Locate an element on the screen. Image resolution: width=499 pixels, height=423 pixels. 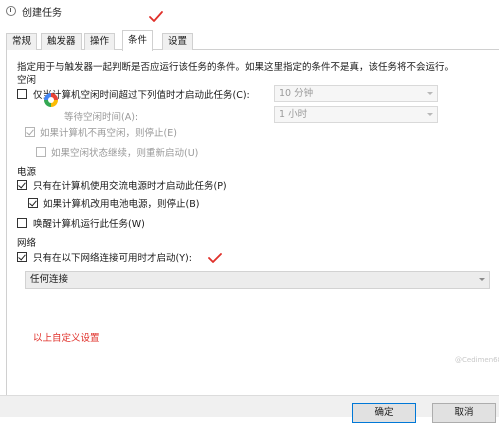
network-connection-value: 任何连接 is located at coordinates (49, 279).